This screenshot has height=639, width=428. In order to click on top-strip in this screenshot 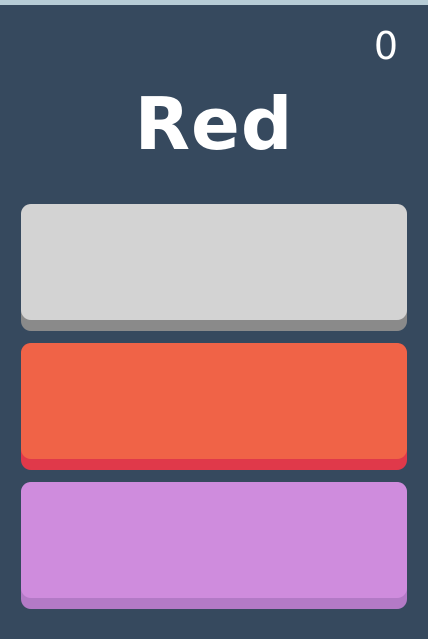, I will do `click(214, 2)`.